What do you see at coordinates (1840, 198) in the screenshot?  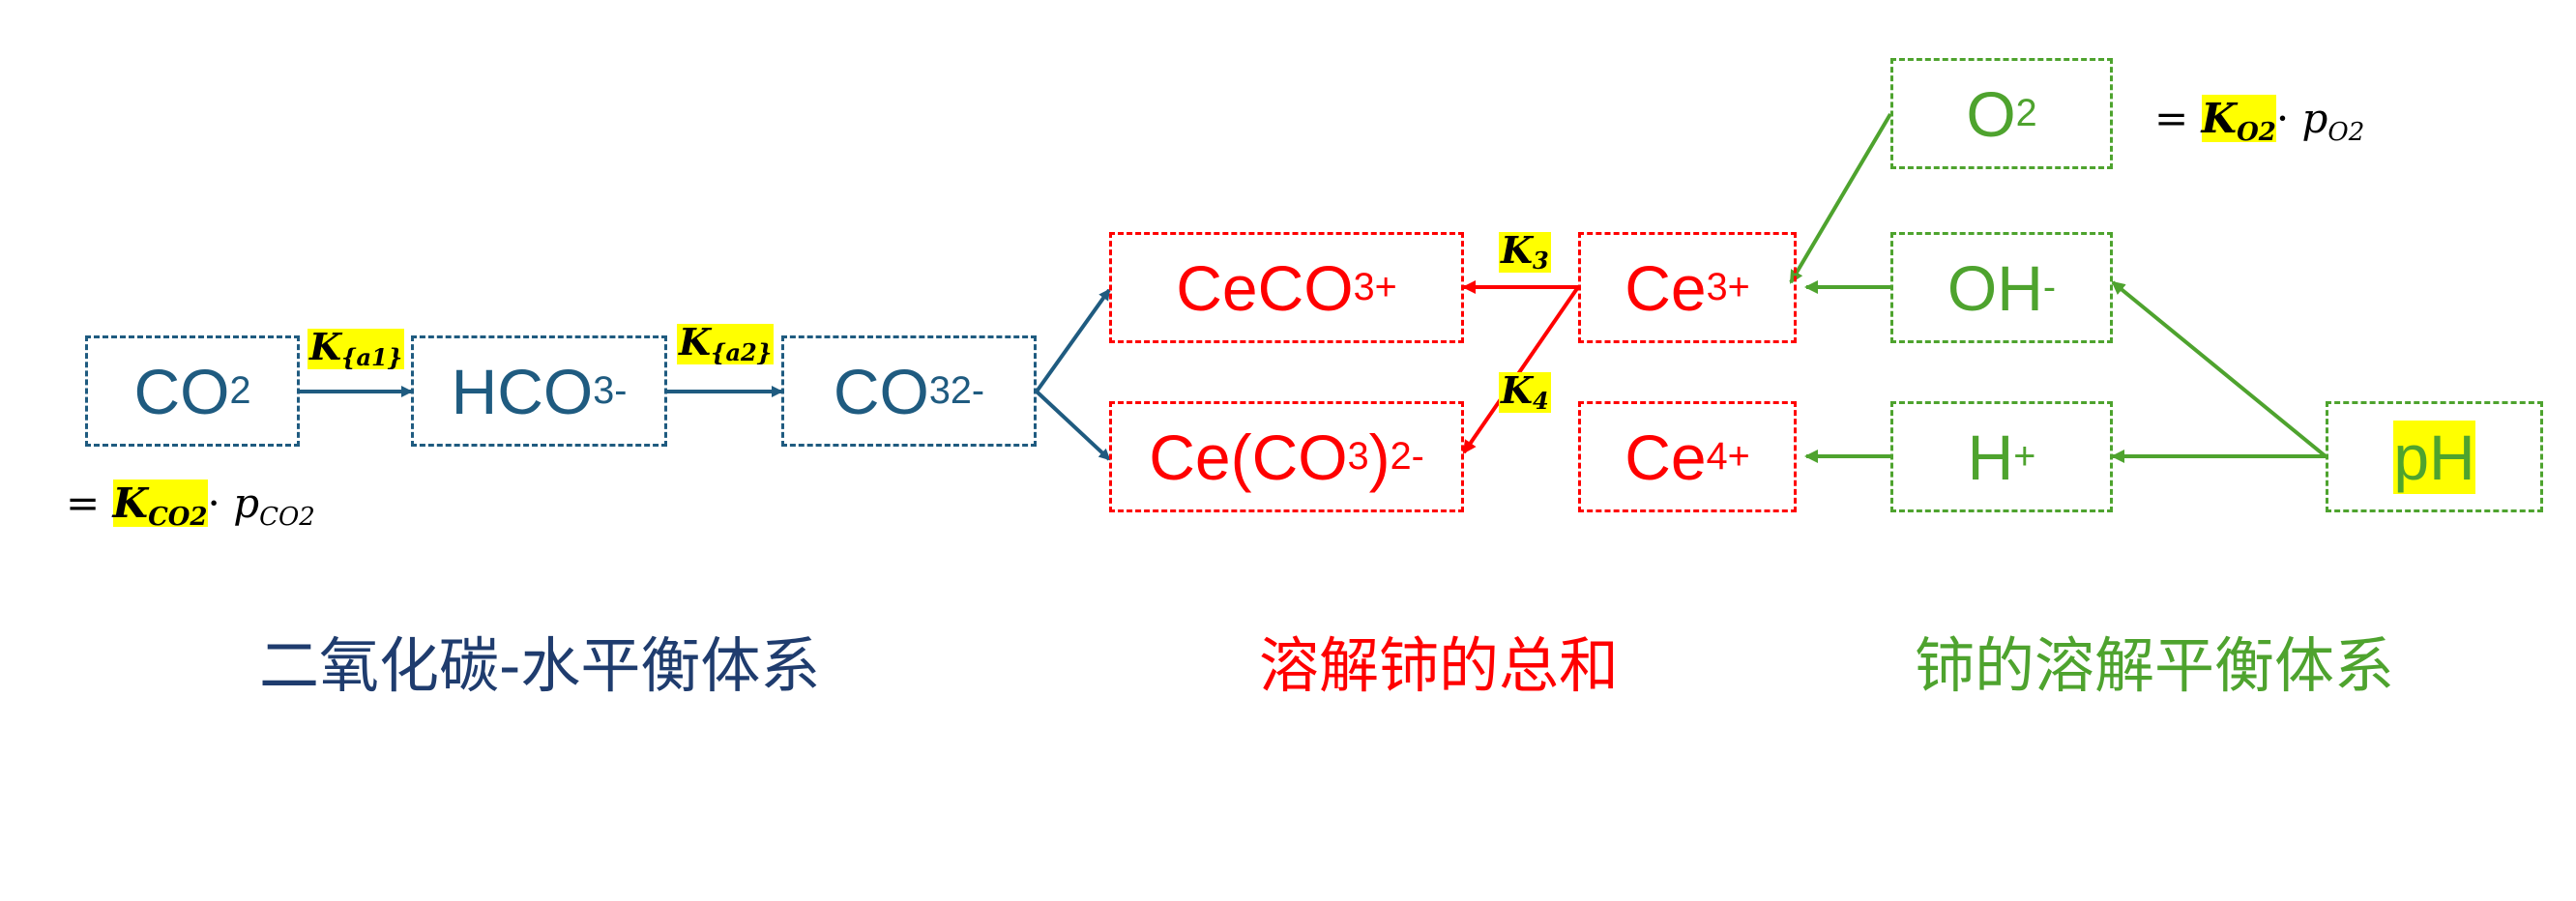 I see `arrow-o2-to-ce3` at bounding box center [1840, 198].